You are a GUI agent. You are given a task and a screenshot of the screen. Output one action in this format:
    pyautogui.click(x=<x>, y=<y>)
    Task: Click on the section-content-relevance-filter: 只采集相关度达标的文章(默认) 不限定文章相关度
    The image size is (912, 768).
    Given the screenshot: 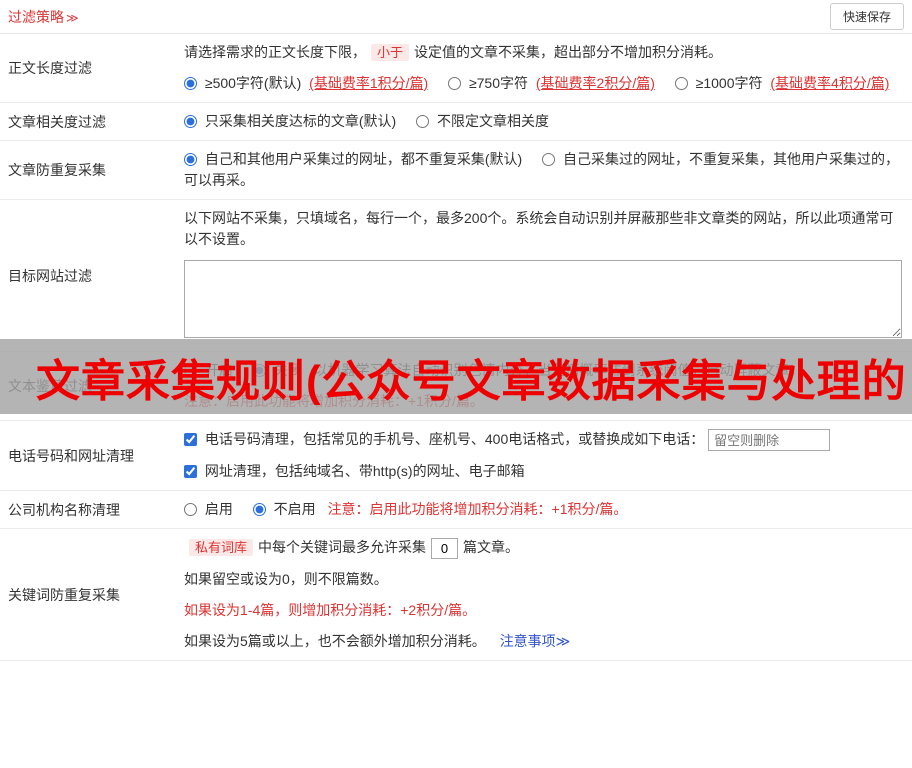 What is the action you would take?
    pyautogui.click(x=544, y=121)
    